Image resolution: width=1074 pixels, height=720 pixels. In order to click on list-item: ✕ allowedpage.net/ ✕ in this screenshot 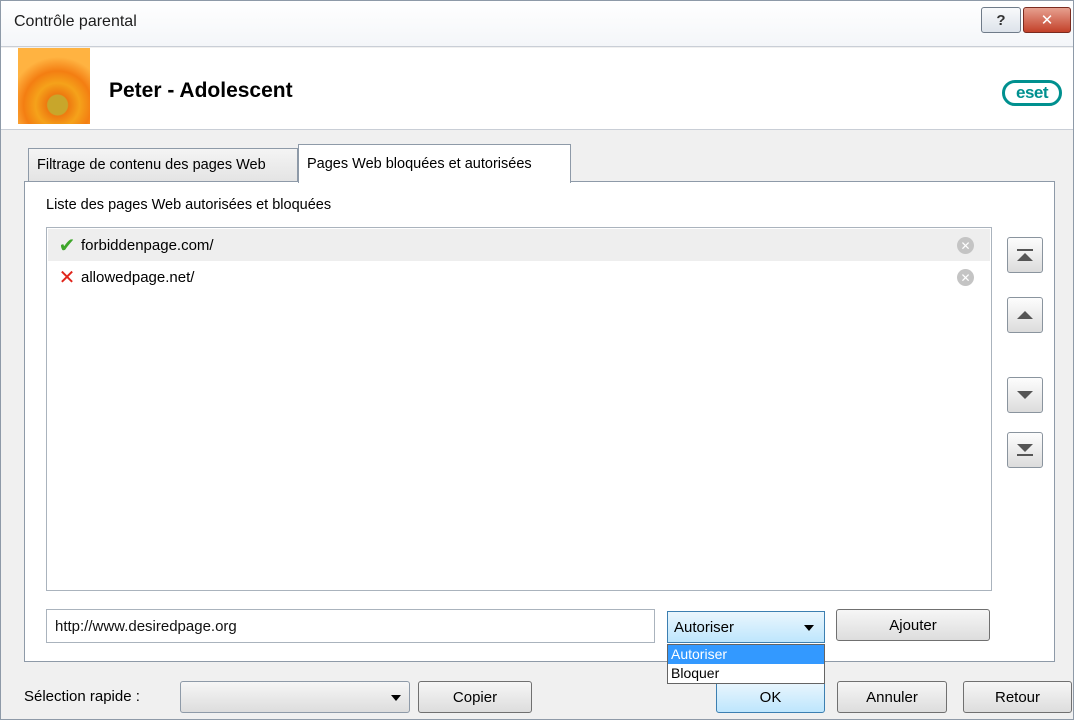, I will do `click(519, 277)`.